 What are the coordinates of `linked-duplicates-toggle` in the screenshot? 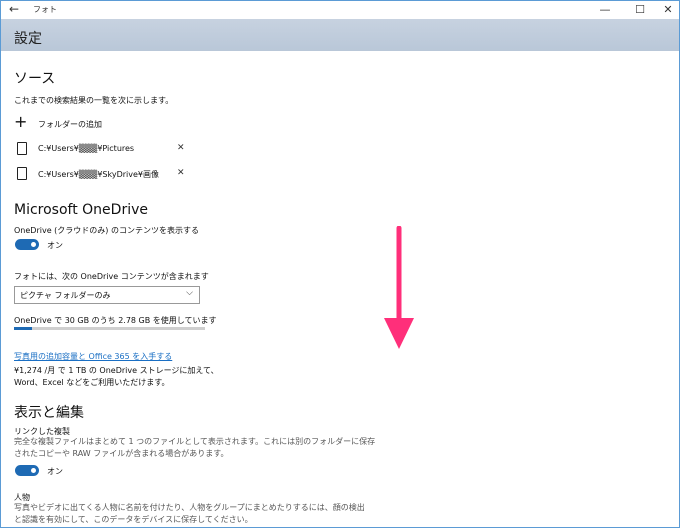 It's located at (27, 470).